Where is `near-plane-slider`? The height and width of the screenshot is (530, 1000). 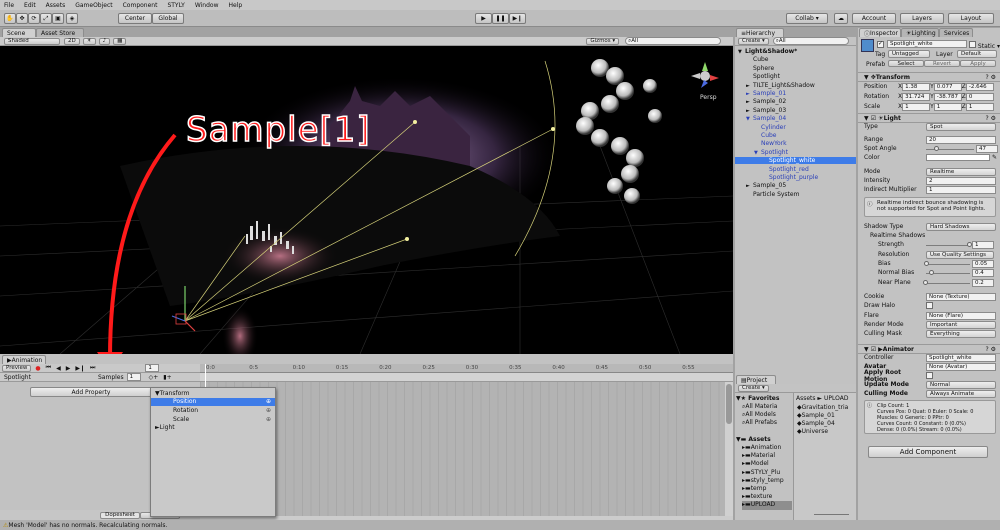
near-plane-slider is located at coordinates (946, 283).